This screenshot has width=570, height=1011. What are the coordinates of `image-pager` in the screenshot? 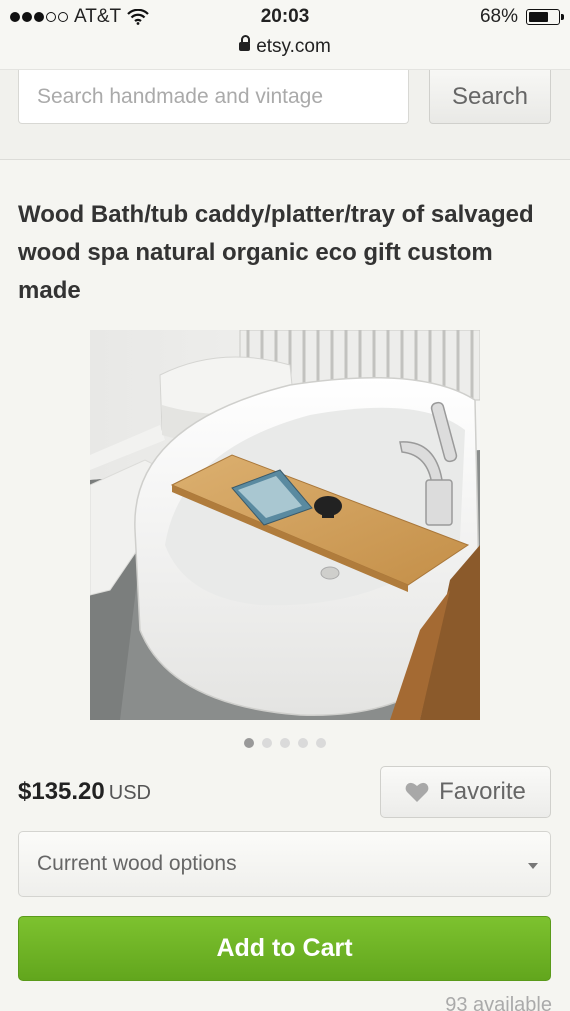 It's located at (285, 743).